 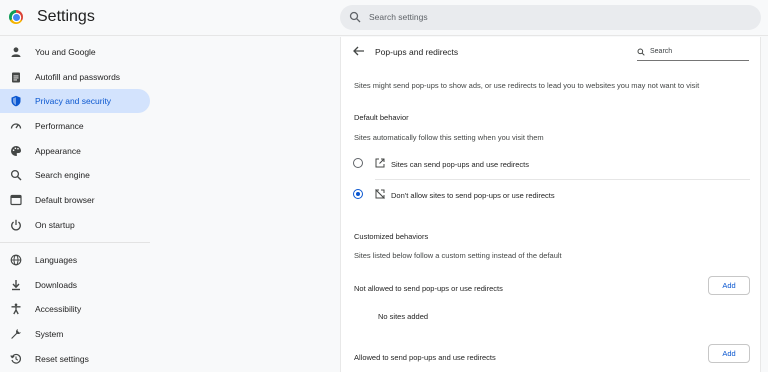 I want to click on sidebar-item-label: Autofill and passwords, so click(x=78, y=77).